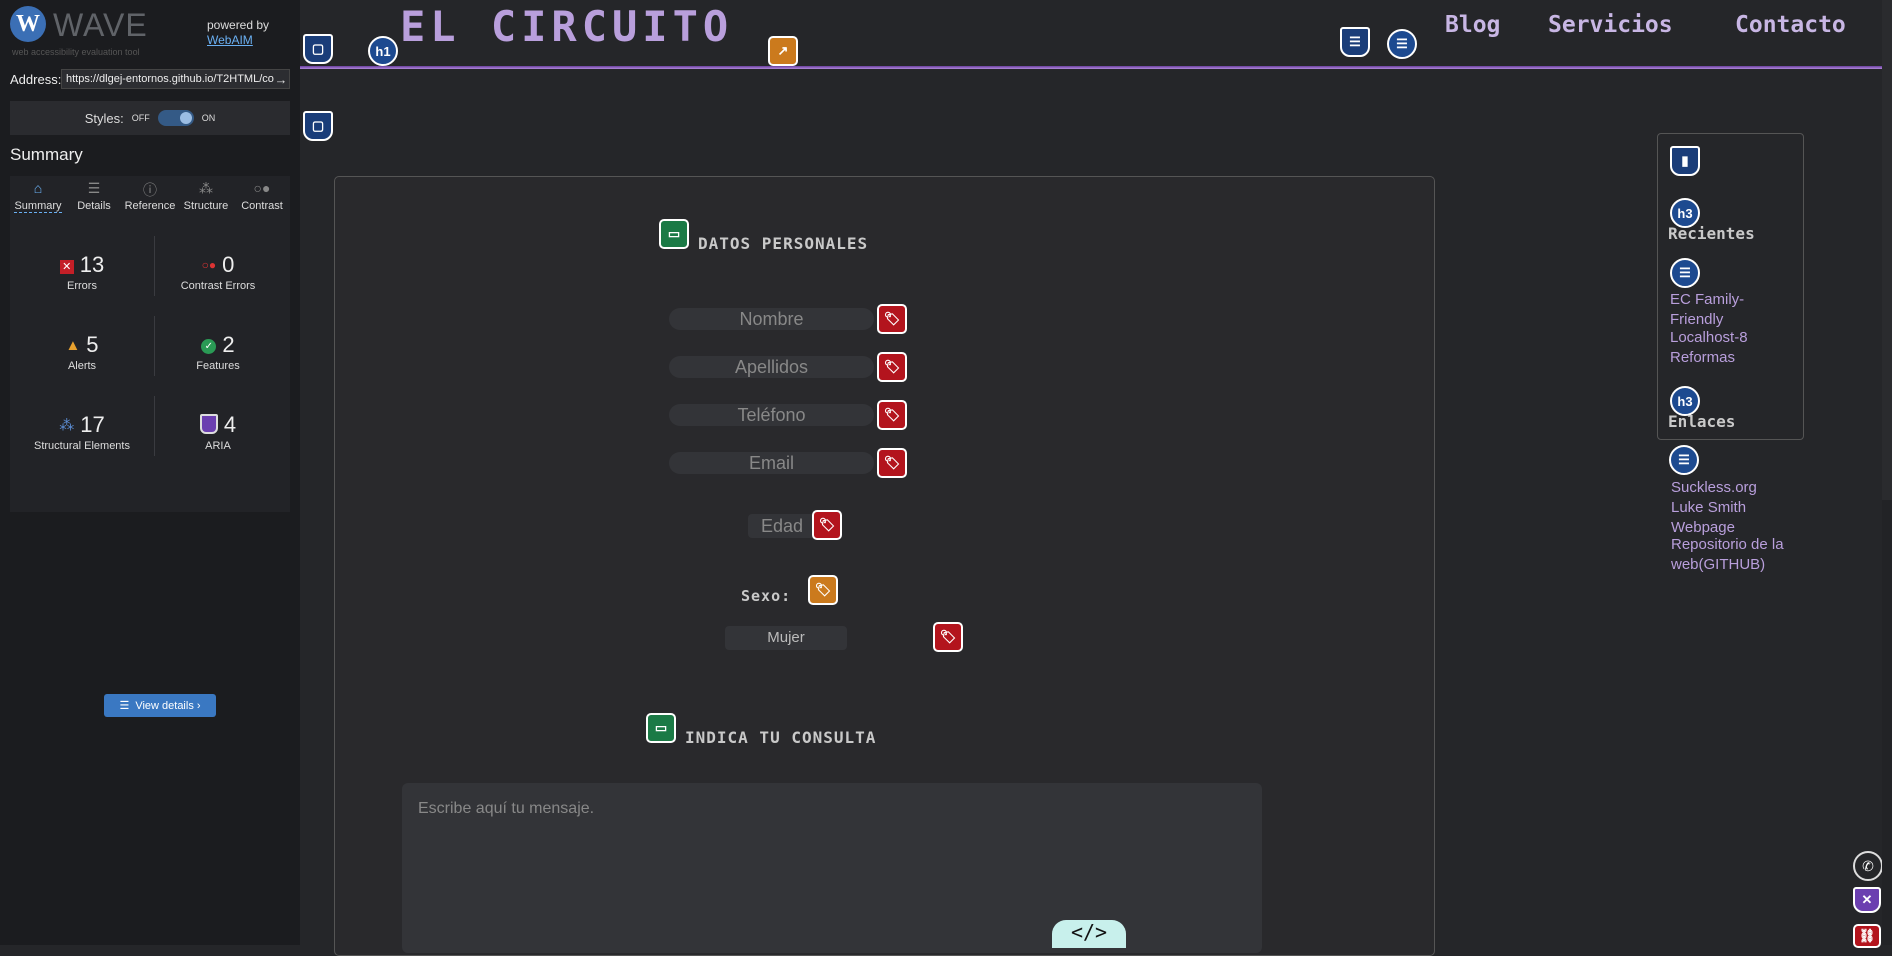 The image size is (1892, 956). Describe the element at coordinates (67, 425) in the screenshot. I see `structure-icon: ⁂` at that location.